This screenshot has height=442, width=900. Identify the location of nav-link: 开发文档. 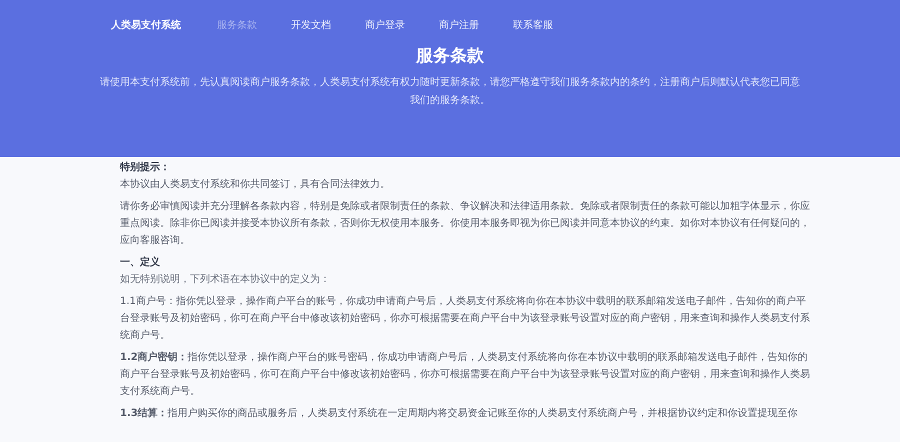
(311, 25).